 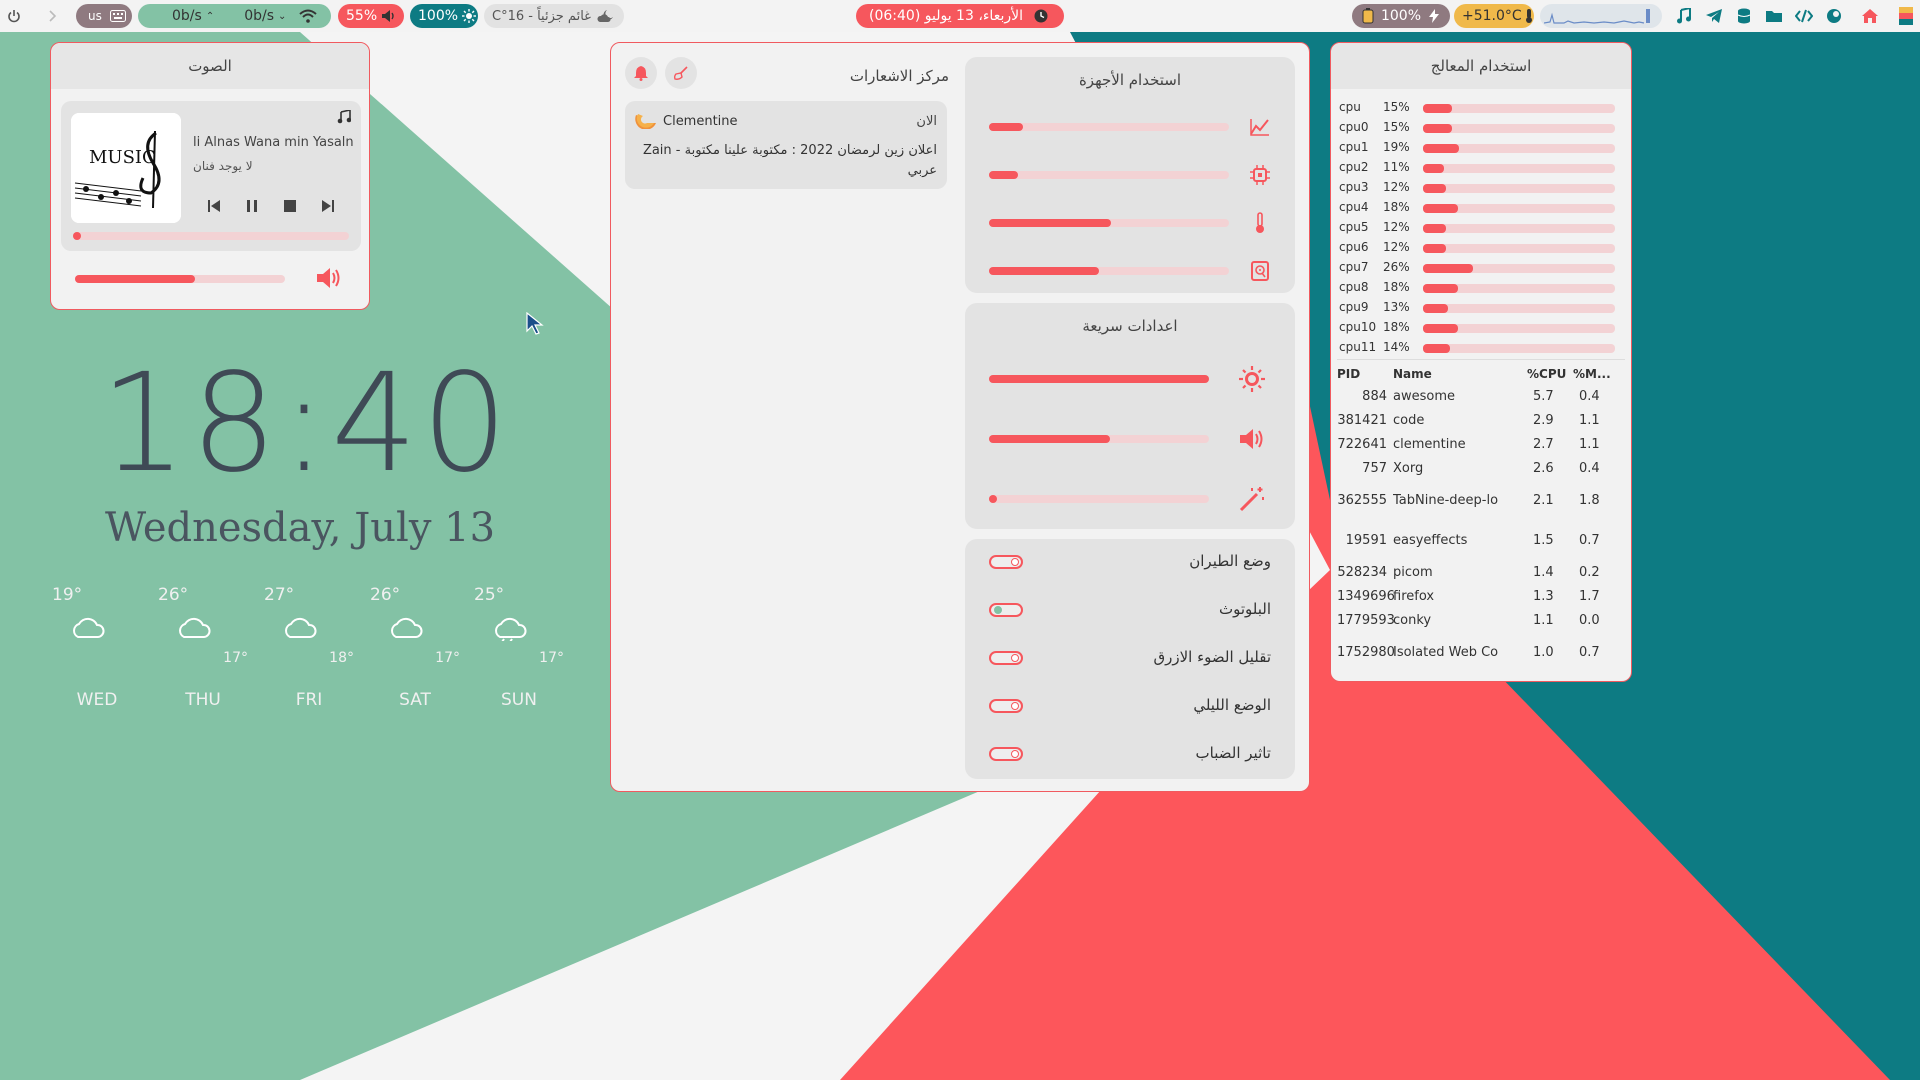 What do you see at coordinates (1546, 374) in the screenshot?
I see `process-column-header: %CPU` at bounding box center [1546, 374].